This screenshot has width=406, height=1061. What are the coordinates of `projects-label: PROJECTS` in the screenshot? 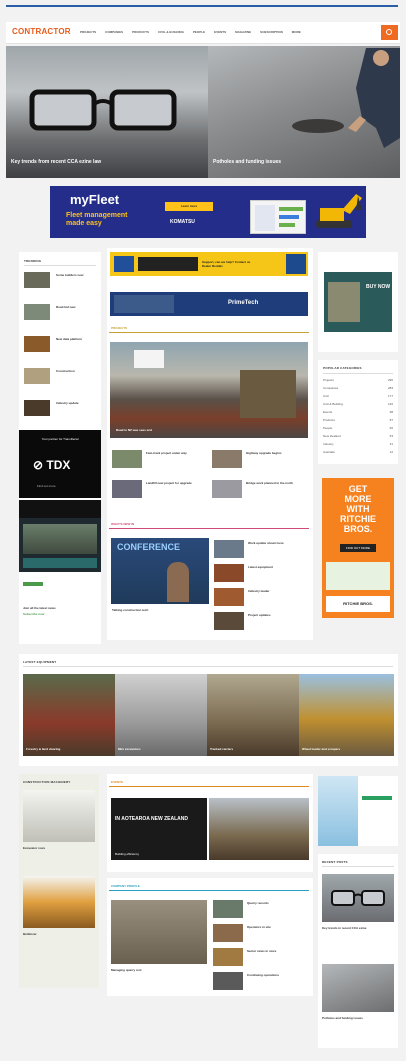 It's located at (119, 328).